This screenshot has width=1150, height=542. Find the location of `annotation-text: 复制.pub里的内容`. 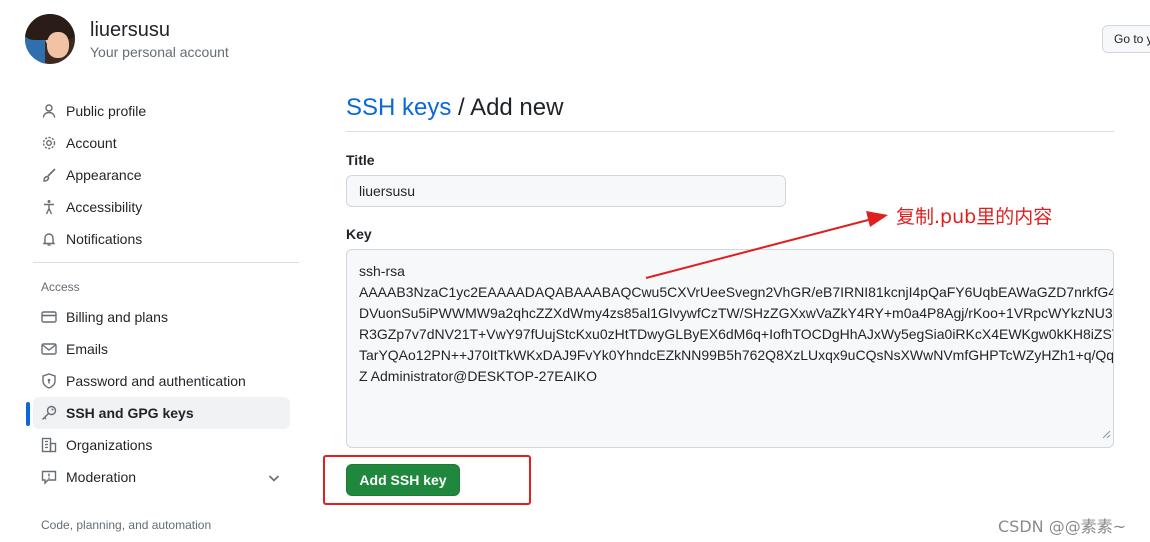

annotation-text: 复制.pub里的内容 is located at coordinates (974, 217).